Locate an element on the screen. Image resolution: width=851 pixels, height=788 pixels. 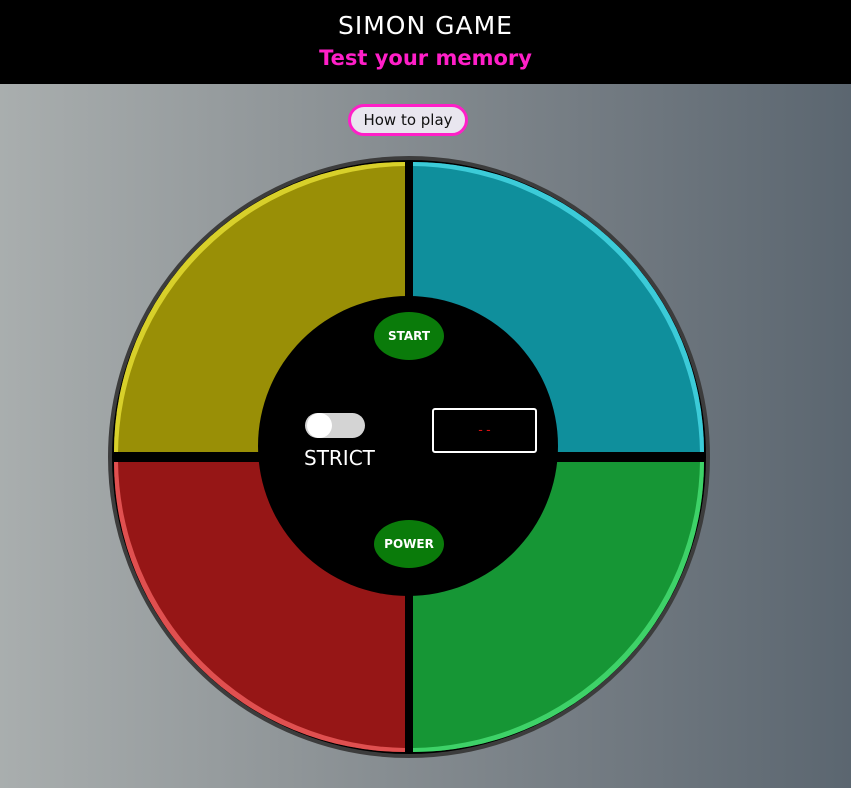
page-title: SIMON GAME is located at coordinates (425, 25).